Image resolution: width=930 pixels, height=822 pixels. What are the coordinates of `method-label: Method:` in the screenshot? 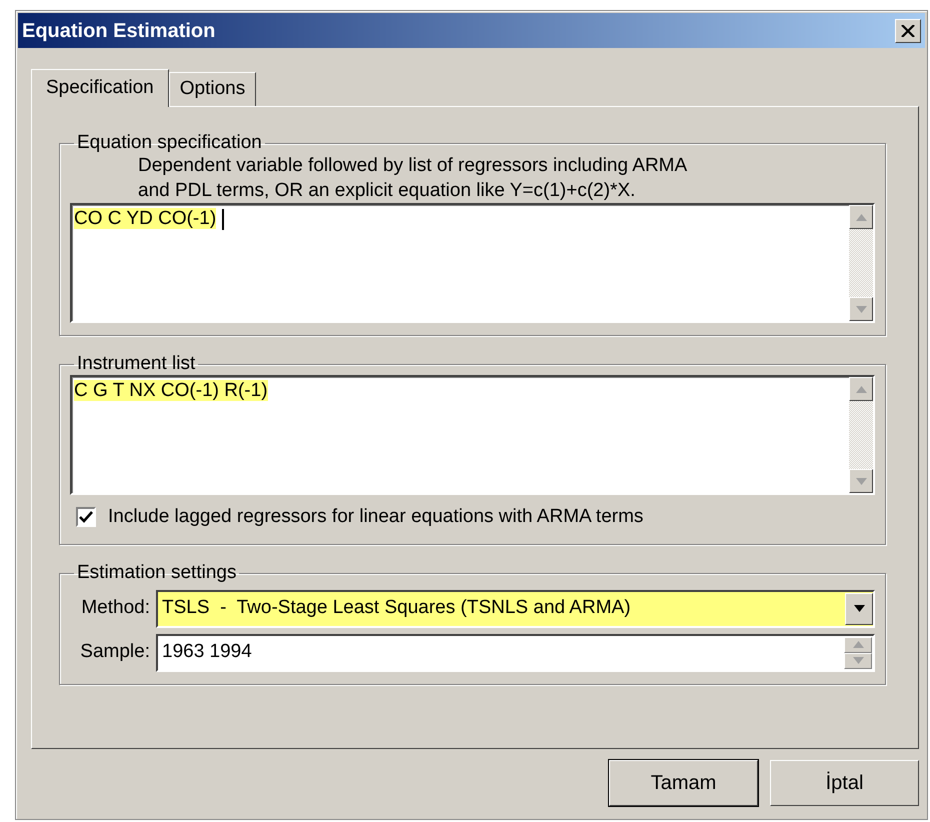 It's located at (115, 608).